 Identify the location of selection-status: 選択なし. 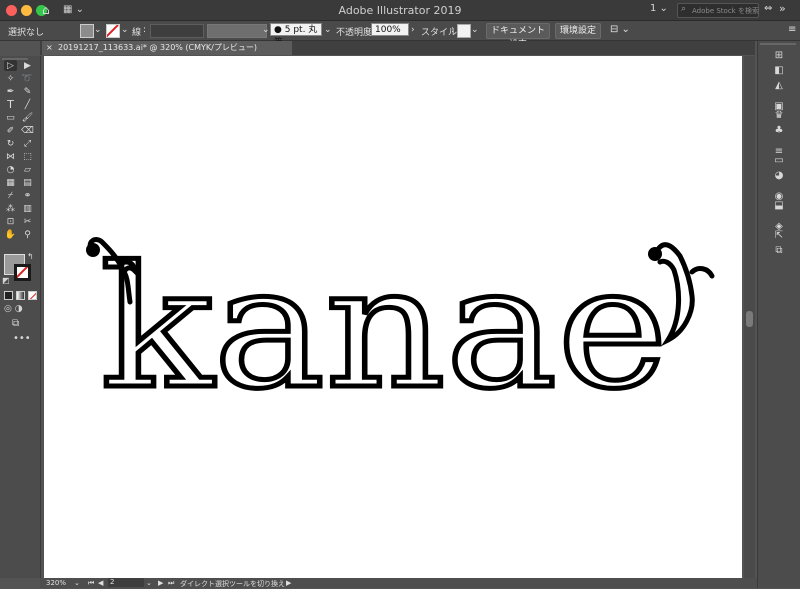
(26, 33).